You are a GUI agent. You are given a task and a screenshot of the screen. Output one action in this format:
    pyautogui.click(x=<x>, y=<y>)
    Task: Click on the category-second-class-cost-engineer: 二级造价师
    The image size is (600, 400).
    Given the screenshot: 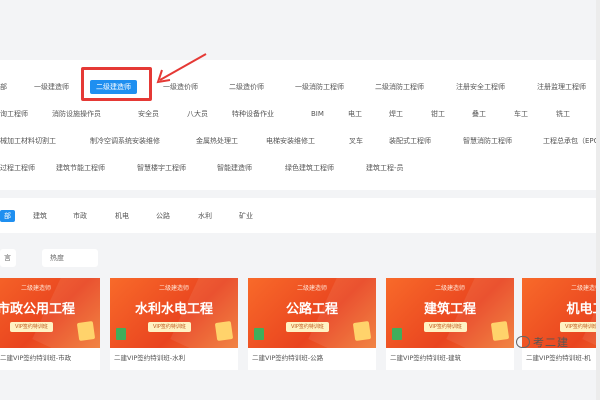 What is the action you would take?
    pyautogui.click(x=246, y=87)
    